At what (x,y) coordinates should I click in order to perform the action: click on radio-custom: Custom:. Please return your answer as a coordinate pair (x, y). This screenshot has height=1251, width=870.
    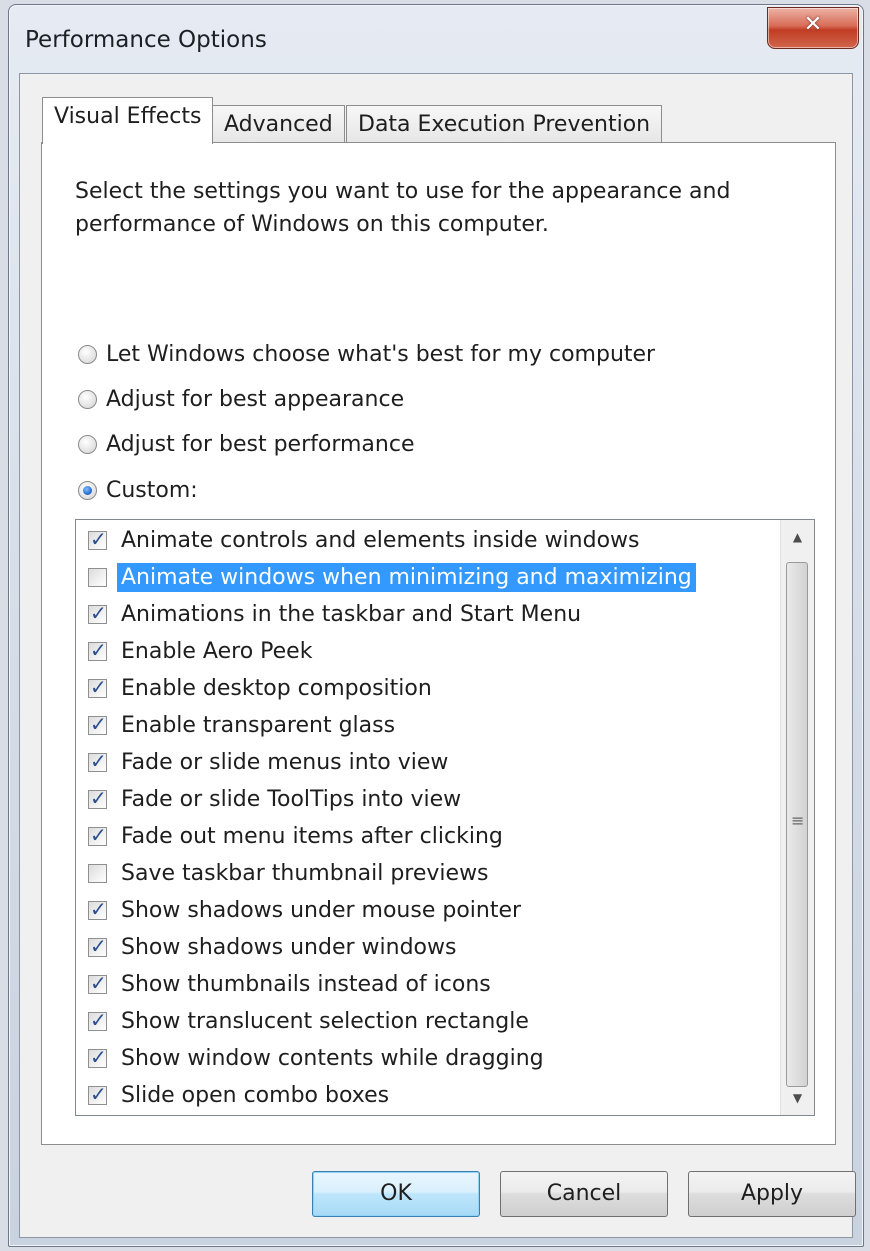
    Looking at the image, I should click on (138, 490).